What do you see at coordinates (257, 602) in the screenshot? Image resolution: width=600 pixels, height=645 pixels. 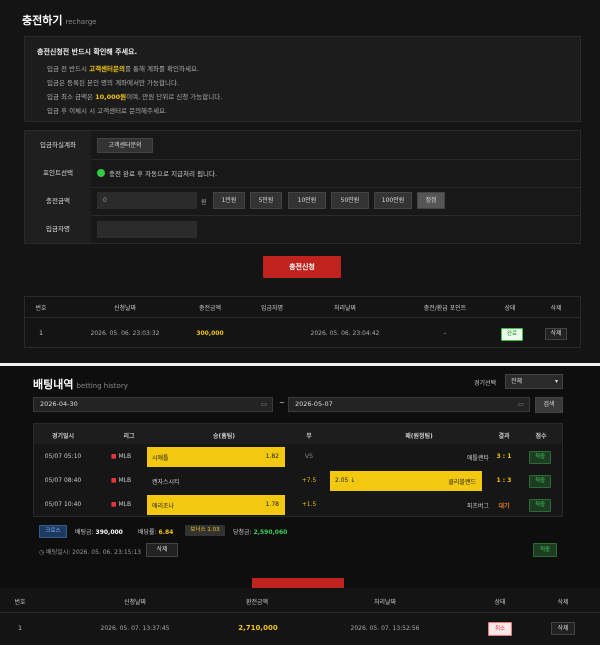 I see `col-amount: 환전금액` at bounding box center [257, 602].